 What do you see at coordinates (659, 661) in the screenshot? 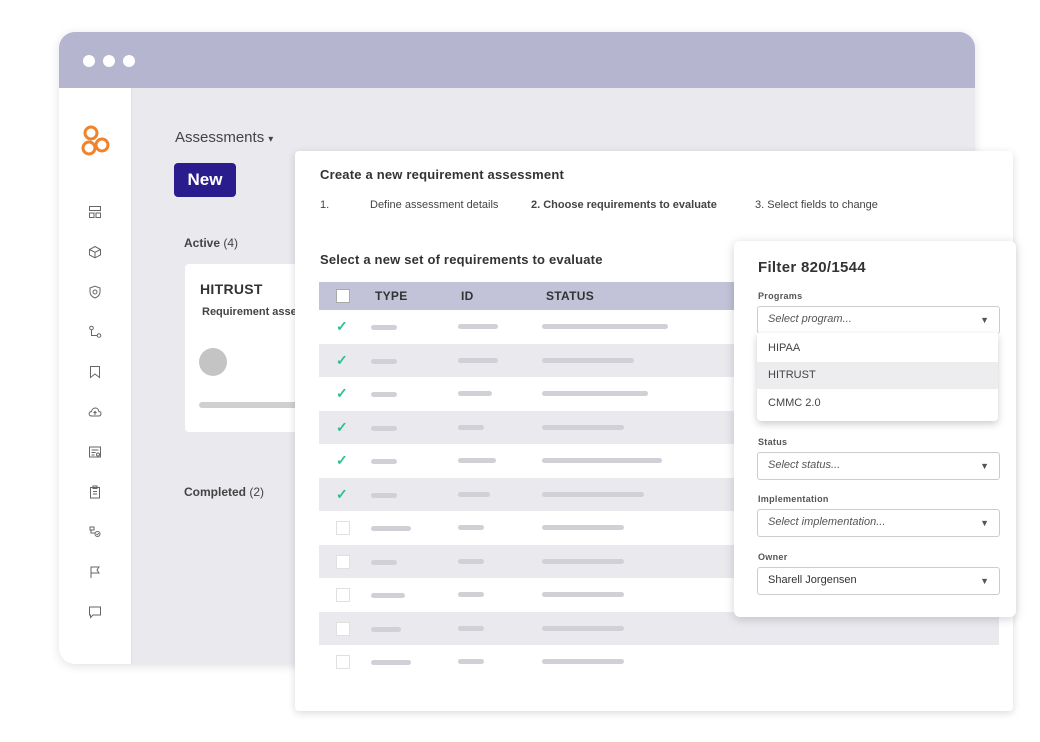
I see `table-row` at bounding box center [659, 661].